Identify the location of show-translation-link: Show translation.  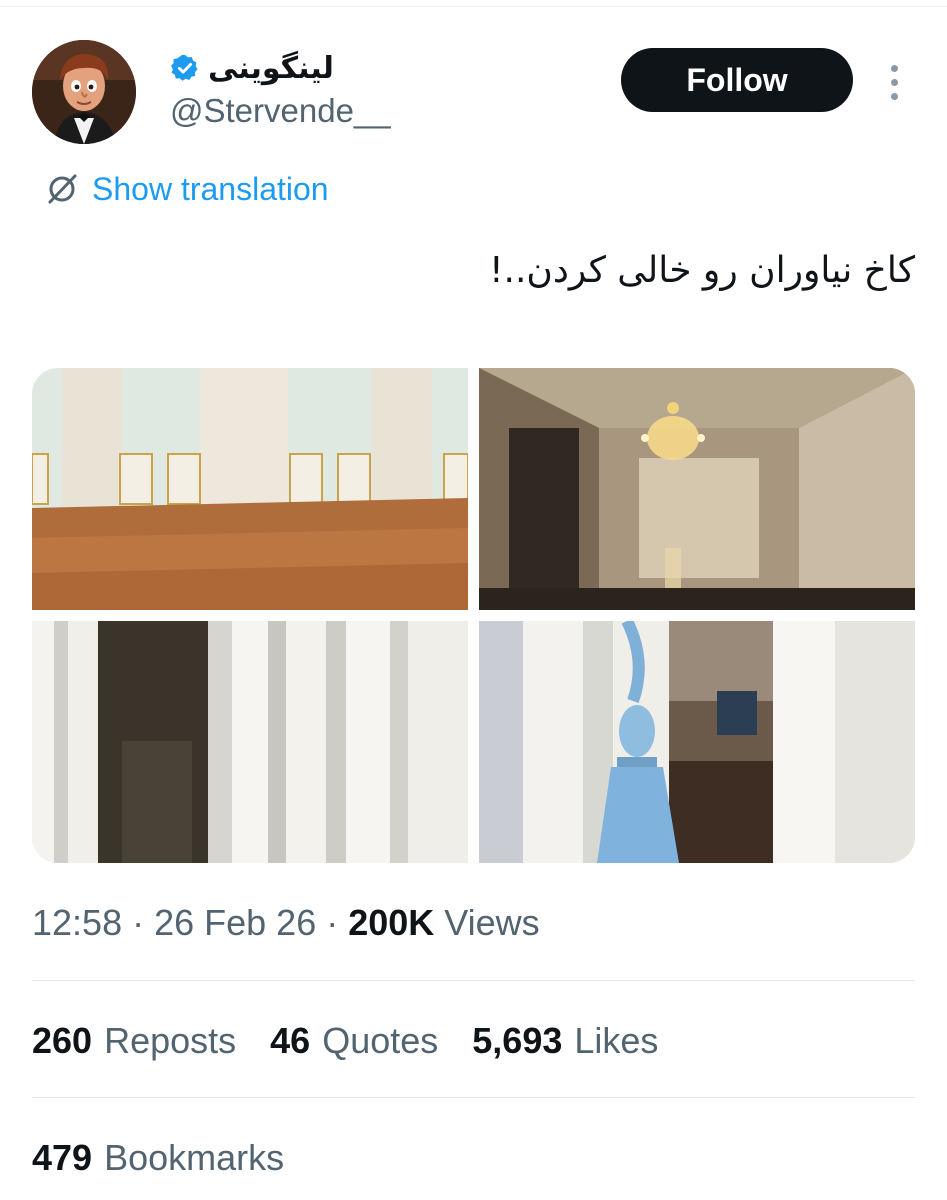
(186, 189).